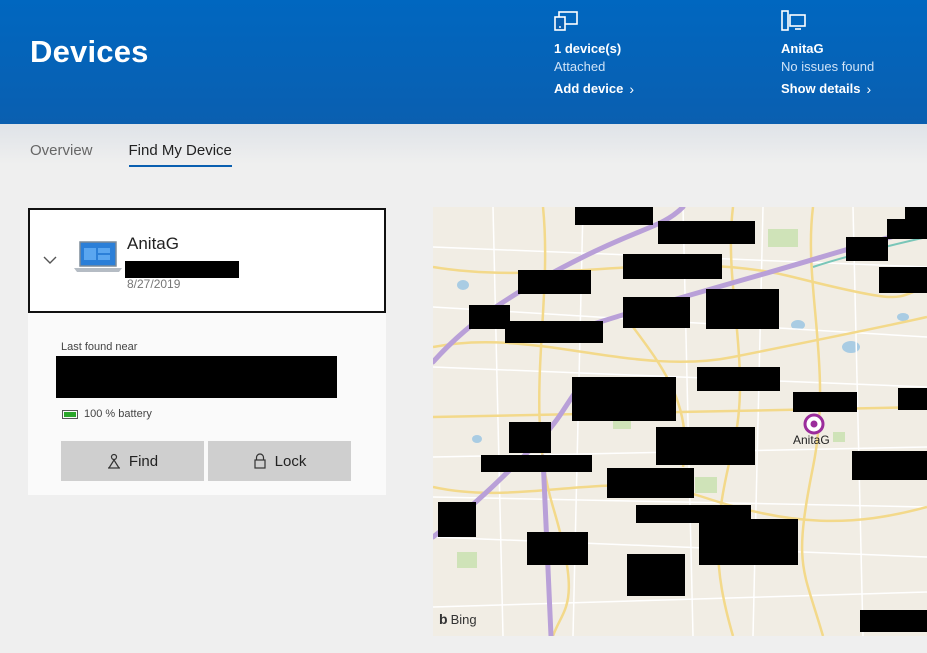 Image resolution: width=927 pixels, height=653 pixels. Describe the element at coordinates (153, 243) in the screenshot. I see `device-name: AnitaG` at that location.